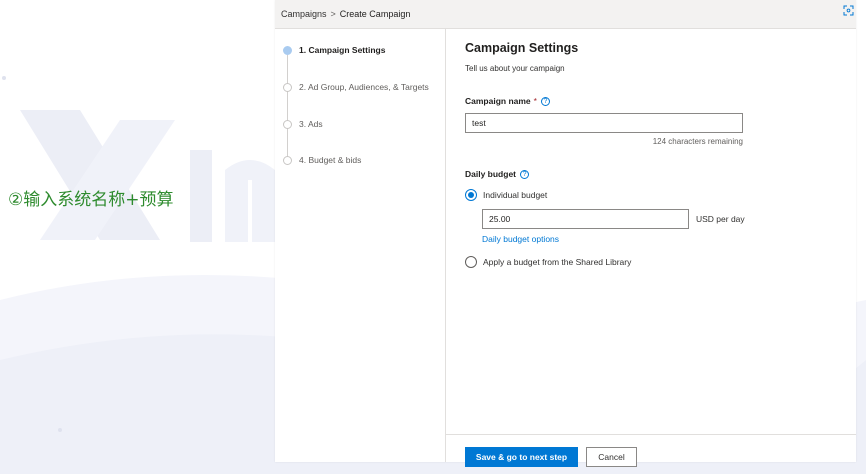 This screenshot has height=474, width=866. I want to click on step-budget-bids: 4. Budget & bids, so click(322, 160).